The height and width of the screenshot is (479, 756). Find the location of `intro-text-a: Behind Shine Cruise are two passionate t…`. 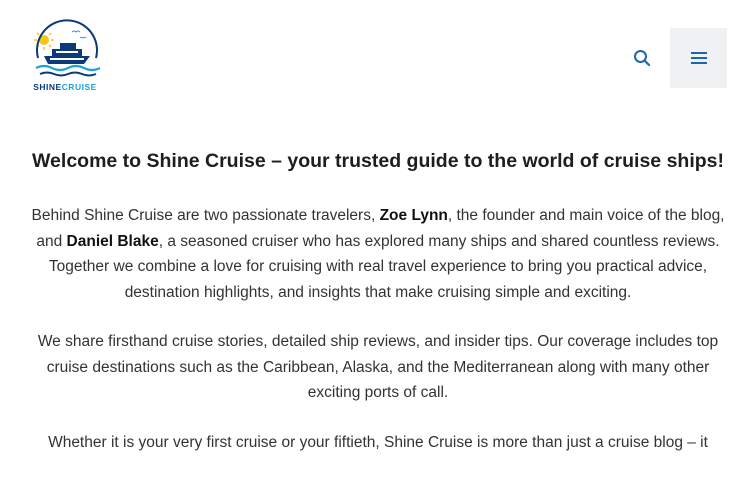

intro-text-a: Behind Shine Cruise are two passionate t… is located at coordinates (205, 215).